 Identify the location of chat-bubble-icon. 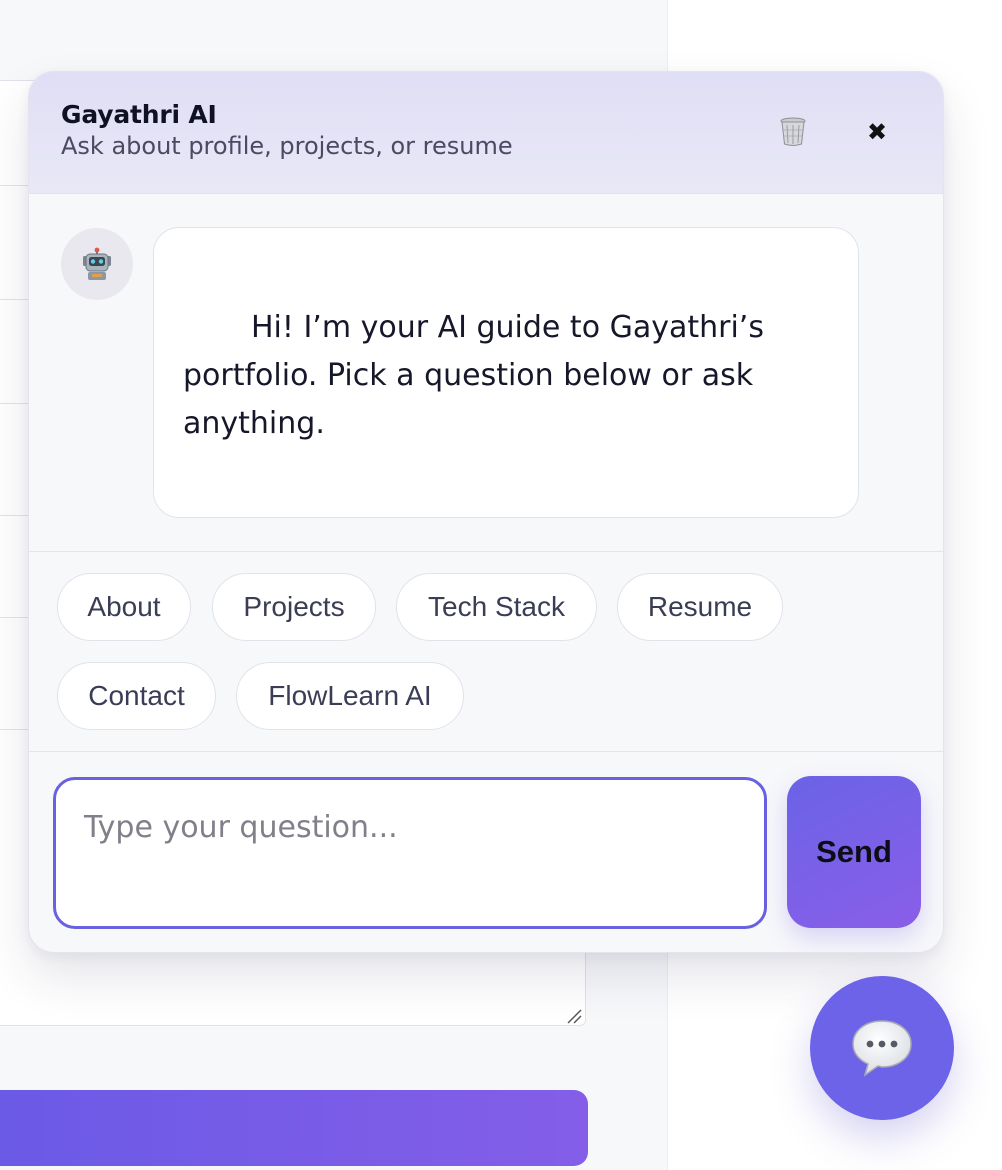
(882, 1048).